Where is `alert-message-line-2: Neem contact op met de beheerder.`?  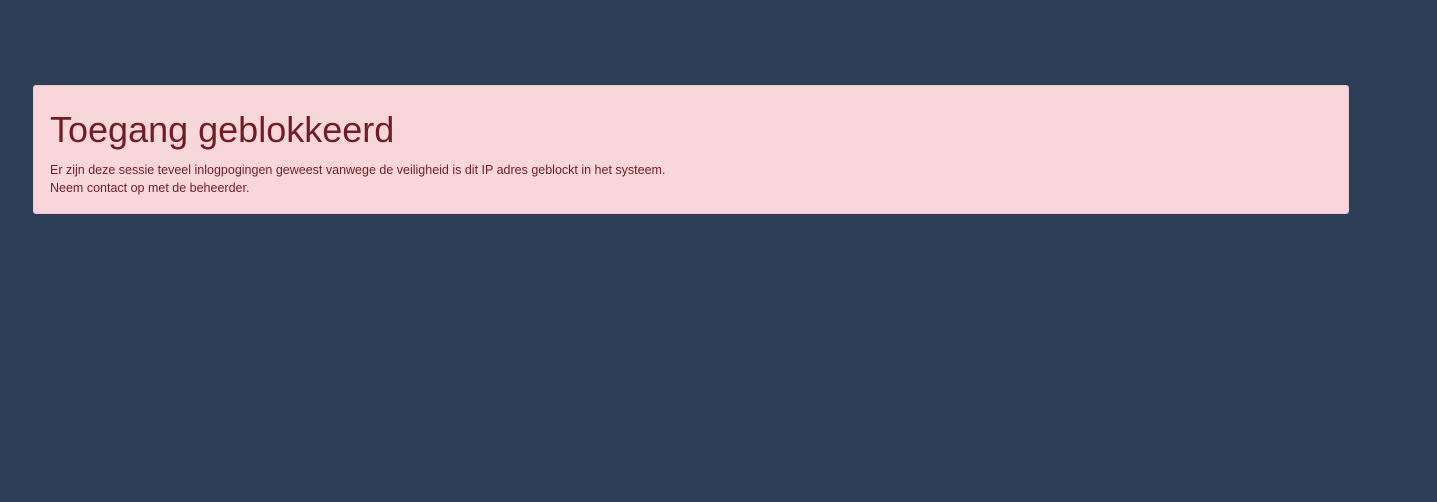
alert-message-line-2: Neem contact op met de beheerder. is located at coordinates (150, 188).